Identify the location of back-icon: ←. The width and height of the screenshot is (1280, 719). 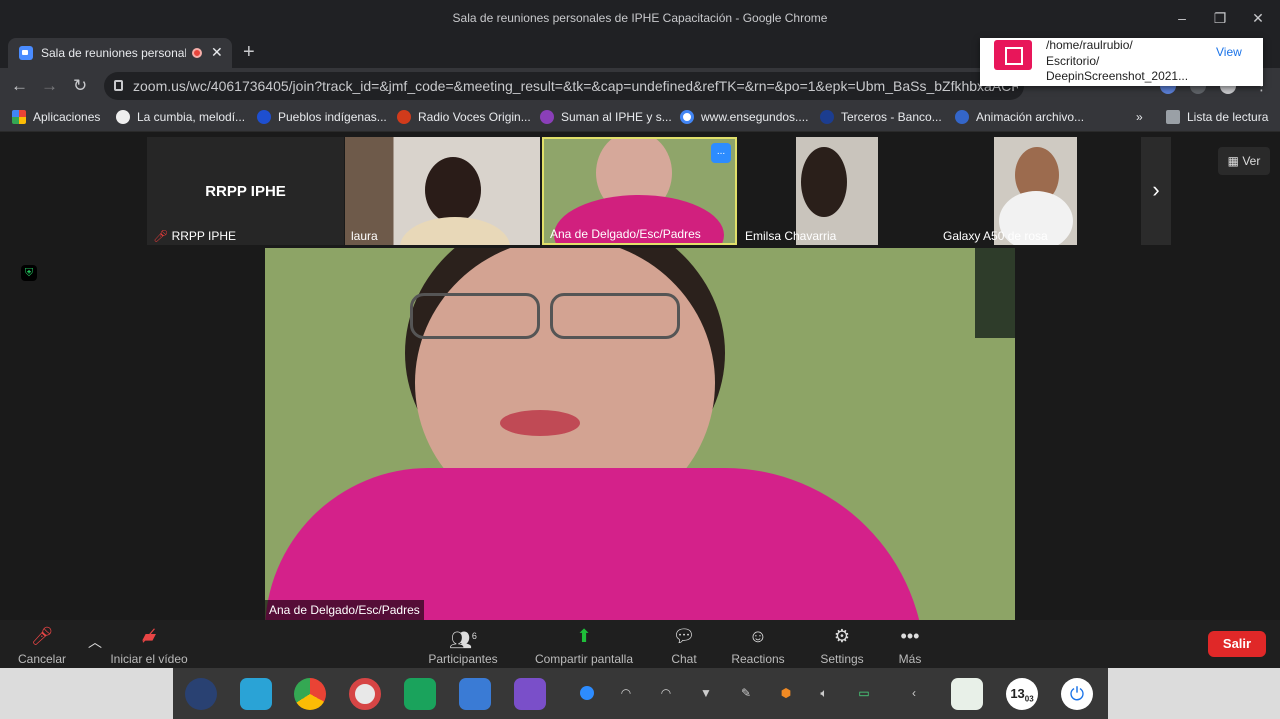
(19, 86).